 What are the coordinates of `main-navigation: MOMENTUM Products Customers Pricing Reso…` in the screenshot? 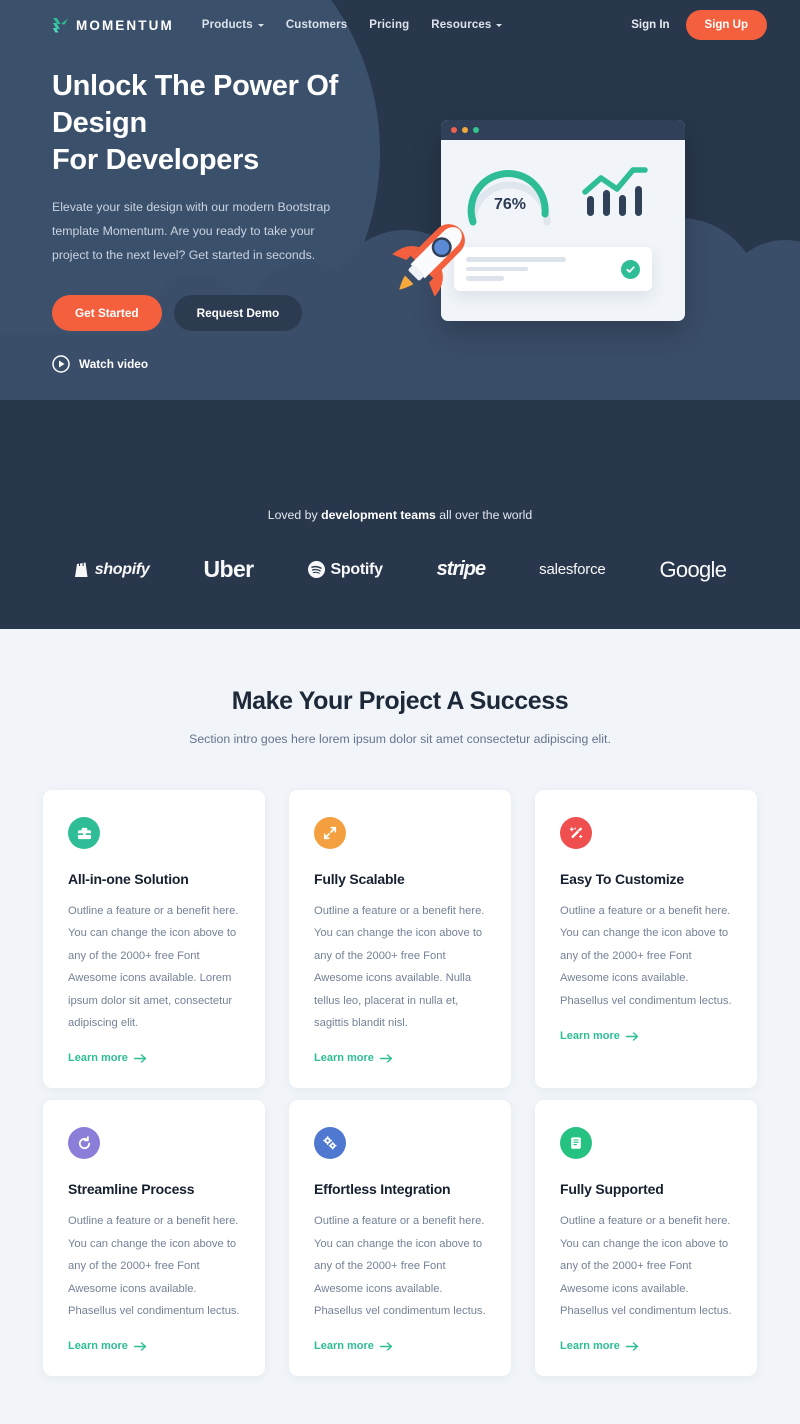 It's located at (400, 25).